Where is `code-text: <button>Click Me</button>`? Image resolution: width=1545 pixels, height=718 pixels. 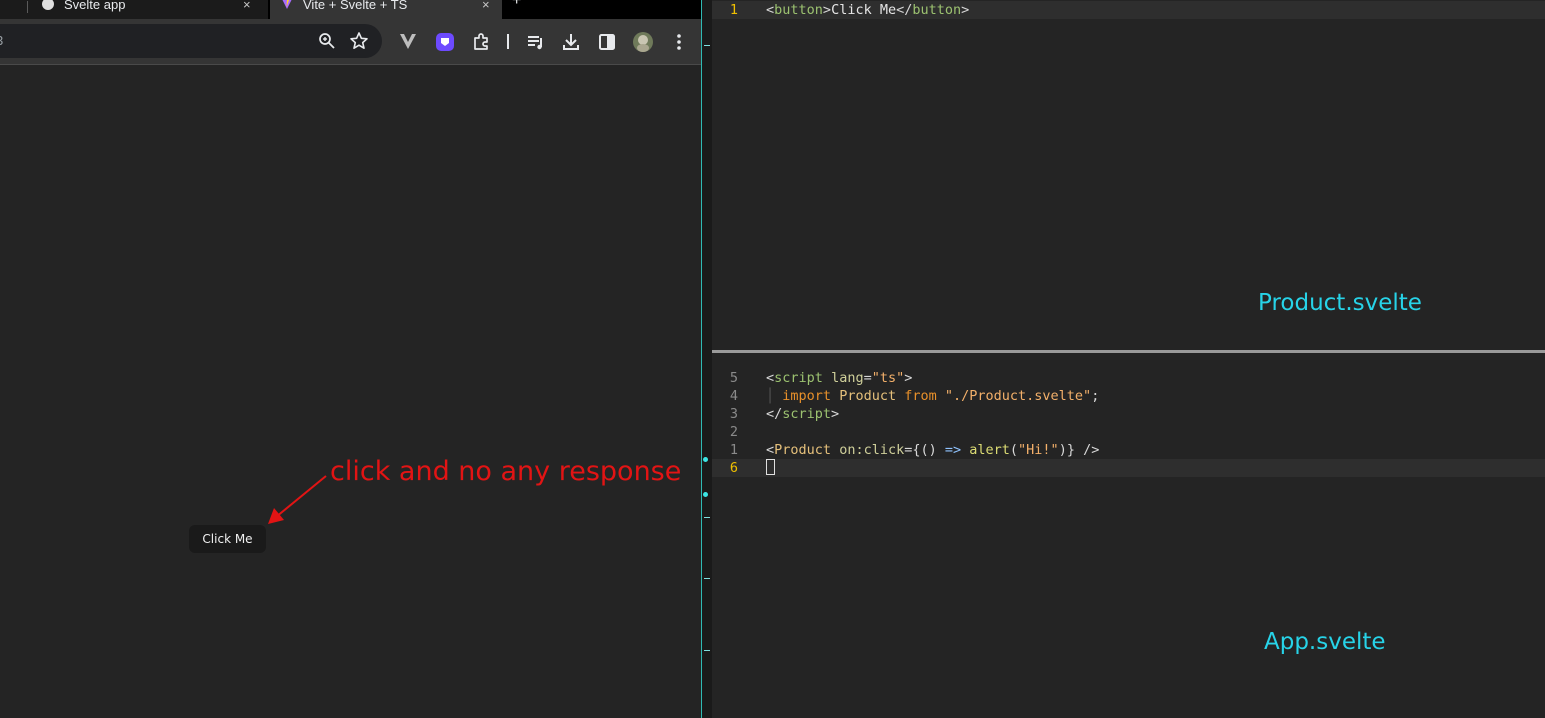 code-text: <button>Click Me</button> is located at coordinates (867, 10).